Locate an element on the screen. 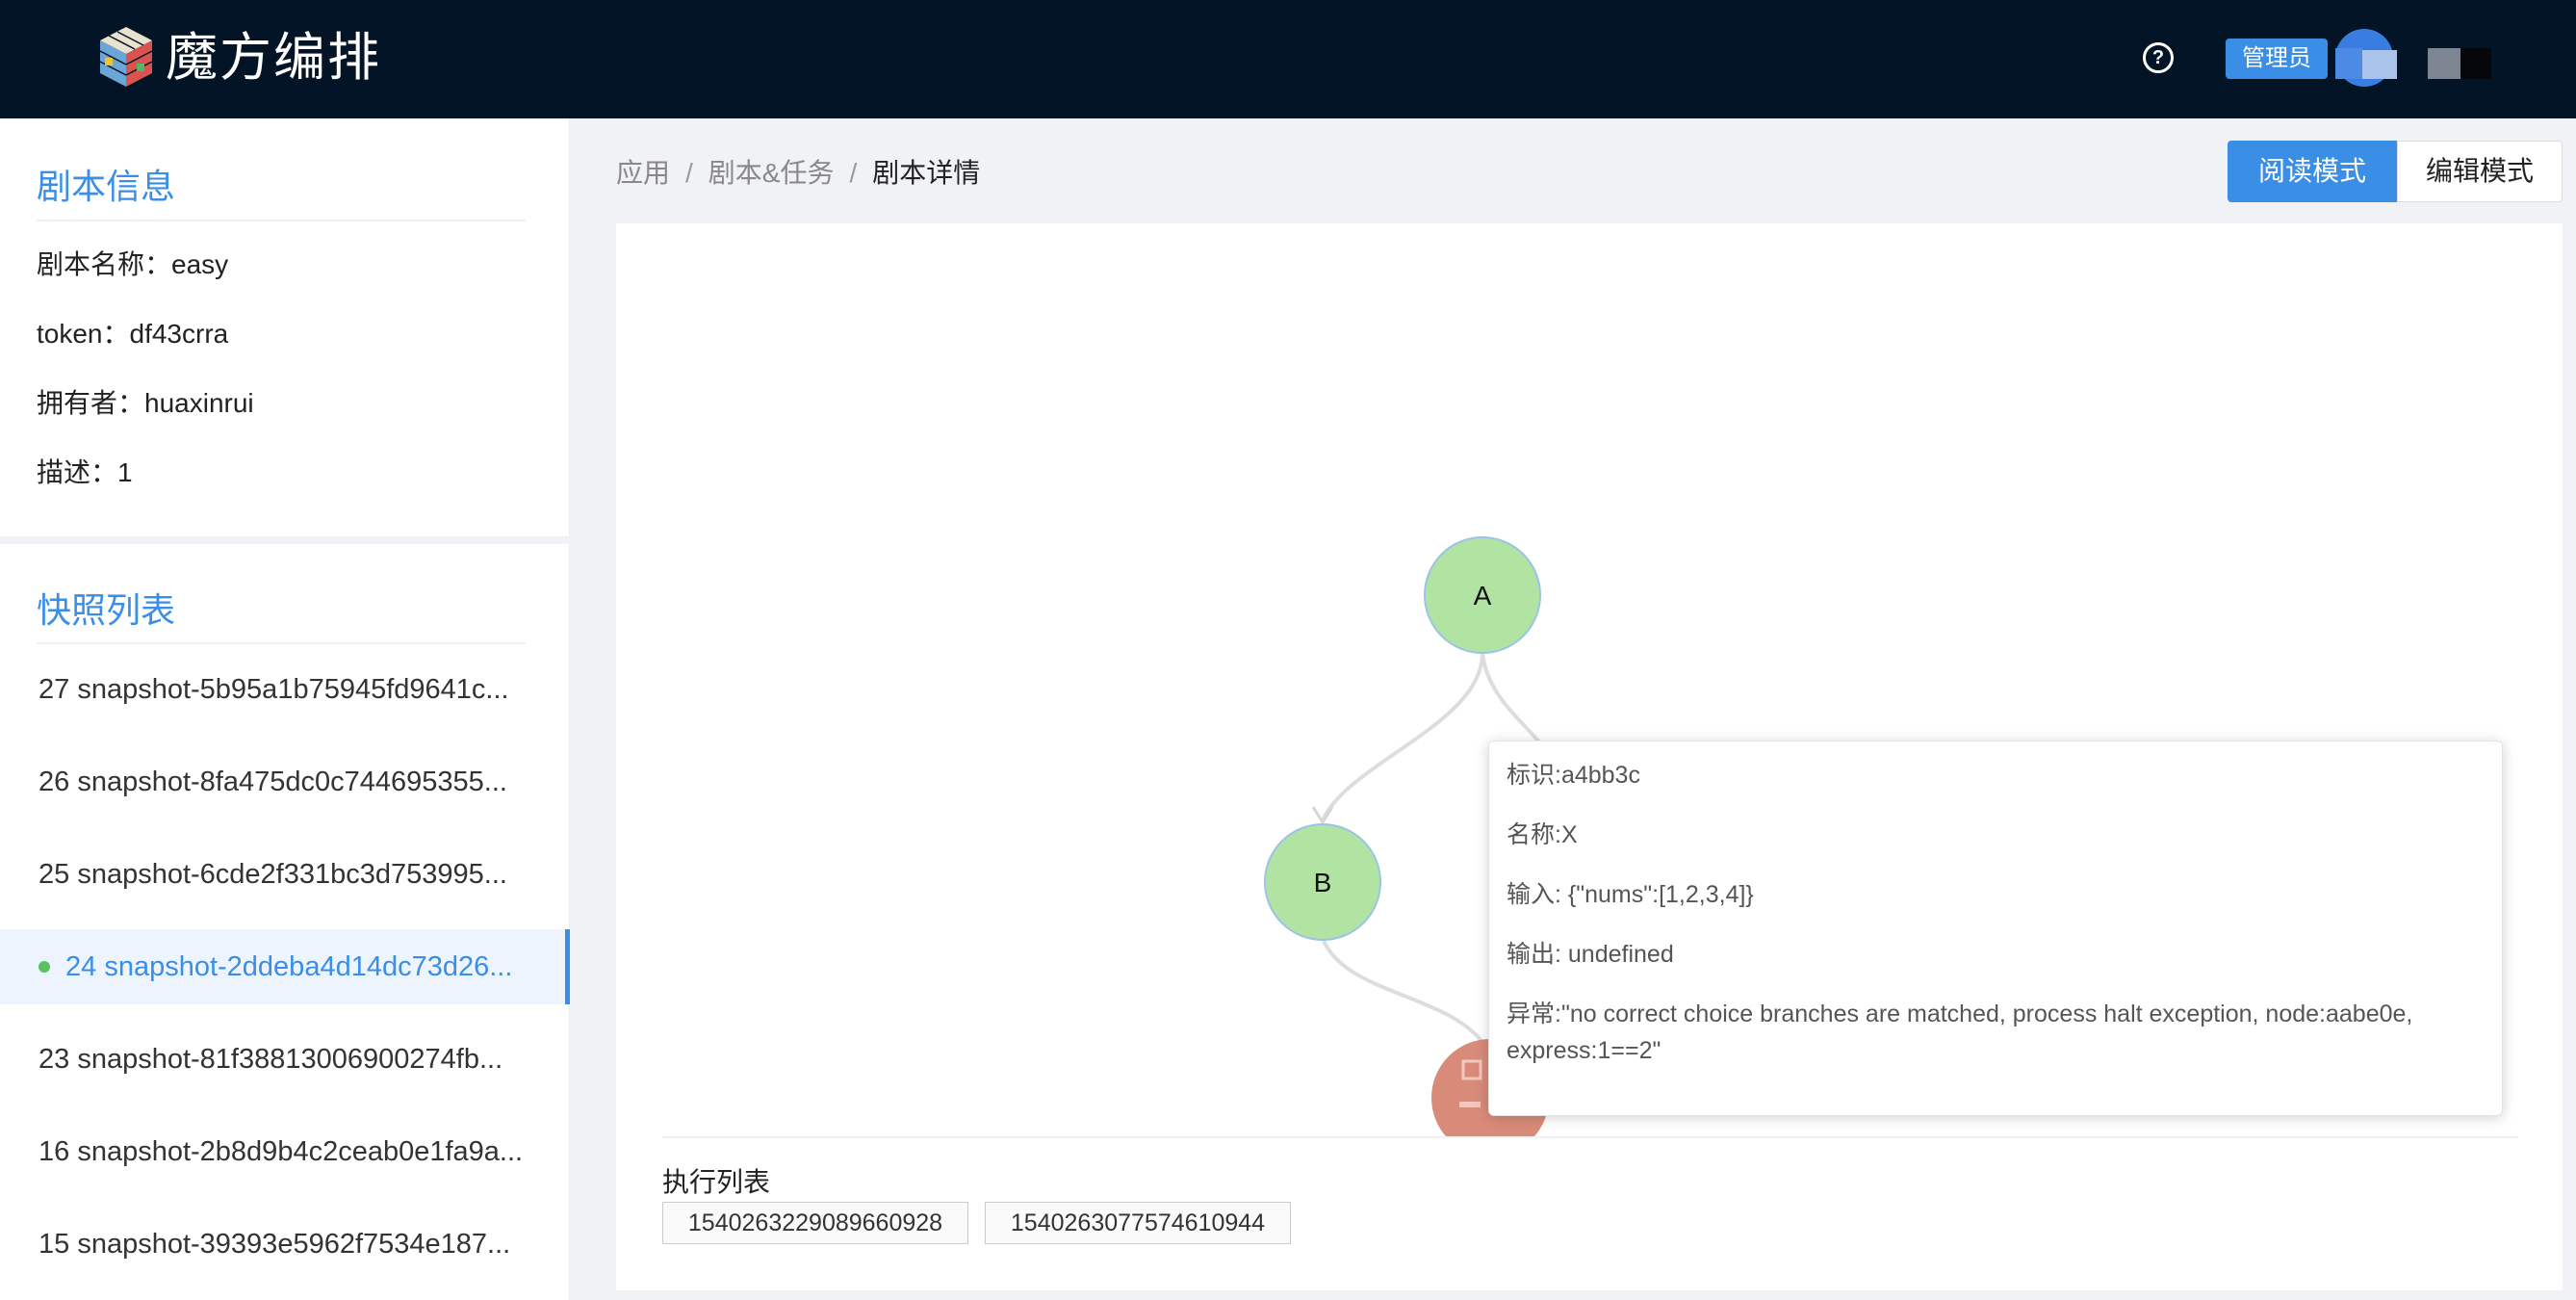 Image resolution: width=2576 pixels, height=1300 pixels. script-token-line: token：df43crra is located at coordinates (133, 334).